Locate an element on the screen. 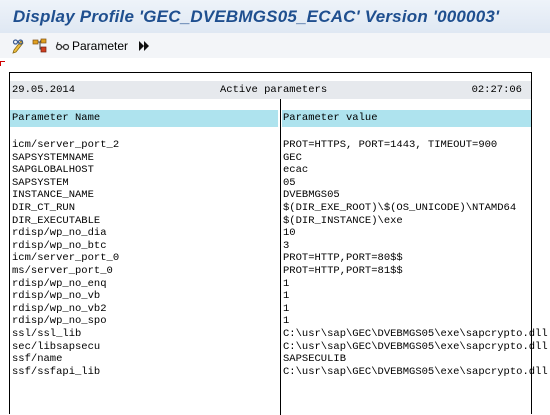 Image resolution: width=550 pixels, height=415 pixels. parameter-value: ecac is located at coordinates (295, 170).